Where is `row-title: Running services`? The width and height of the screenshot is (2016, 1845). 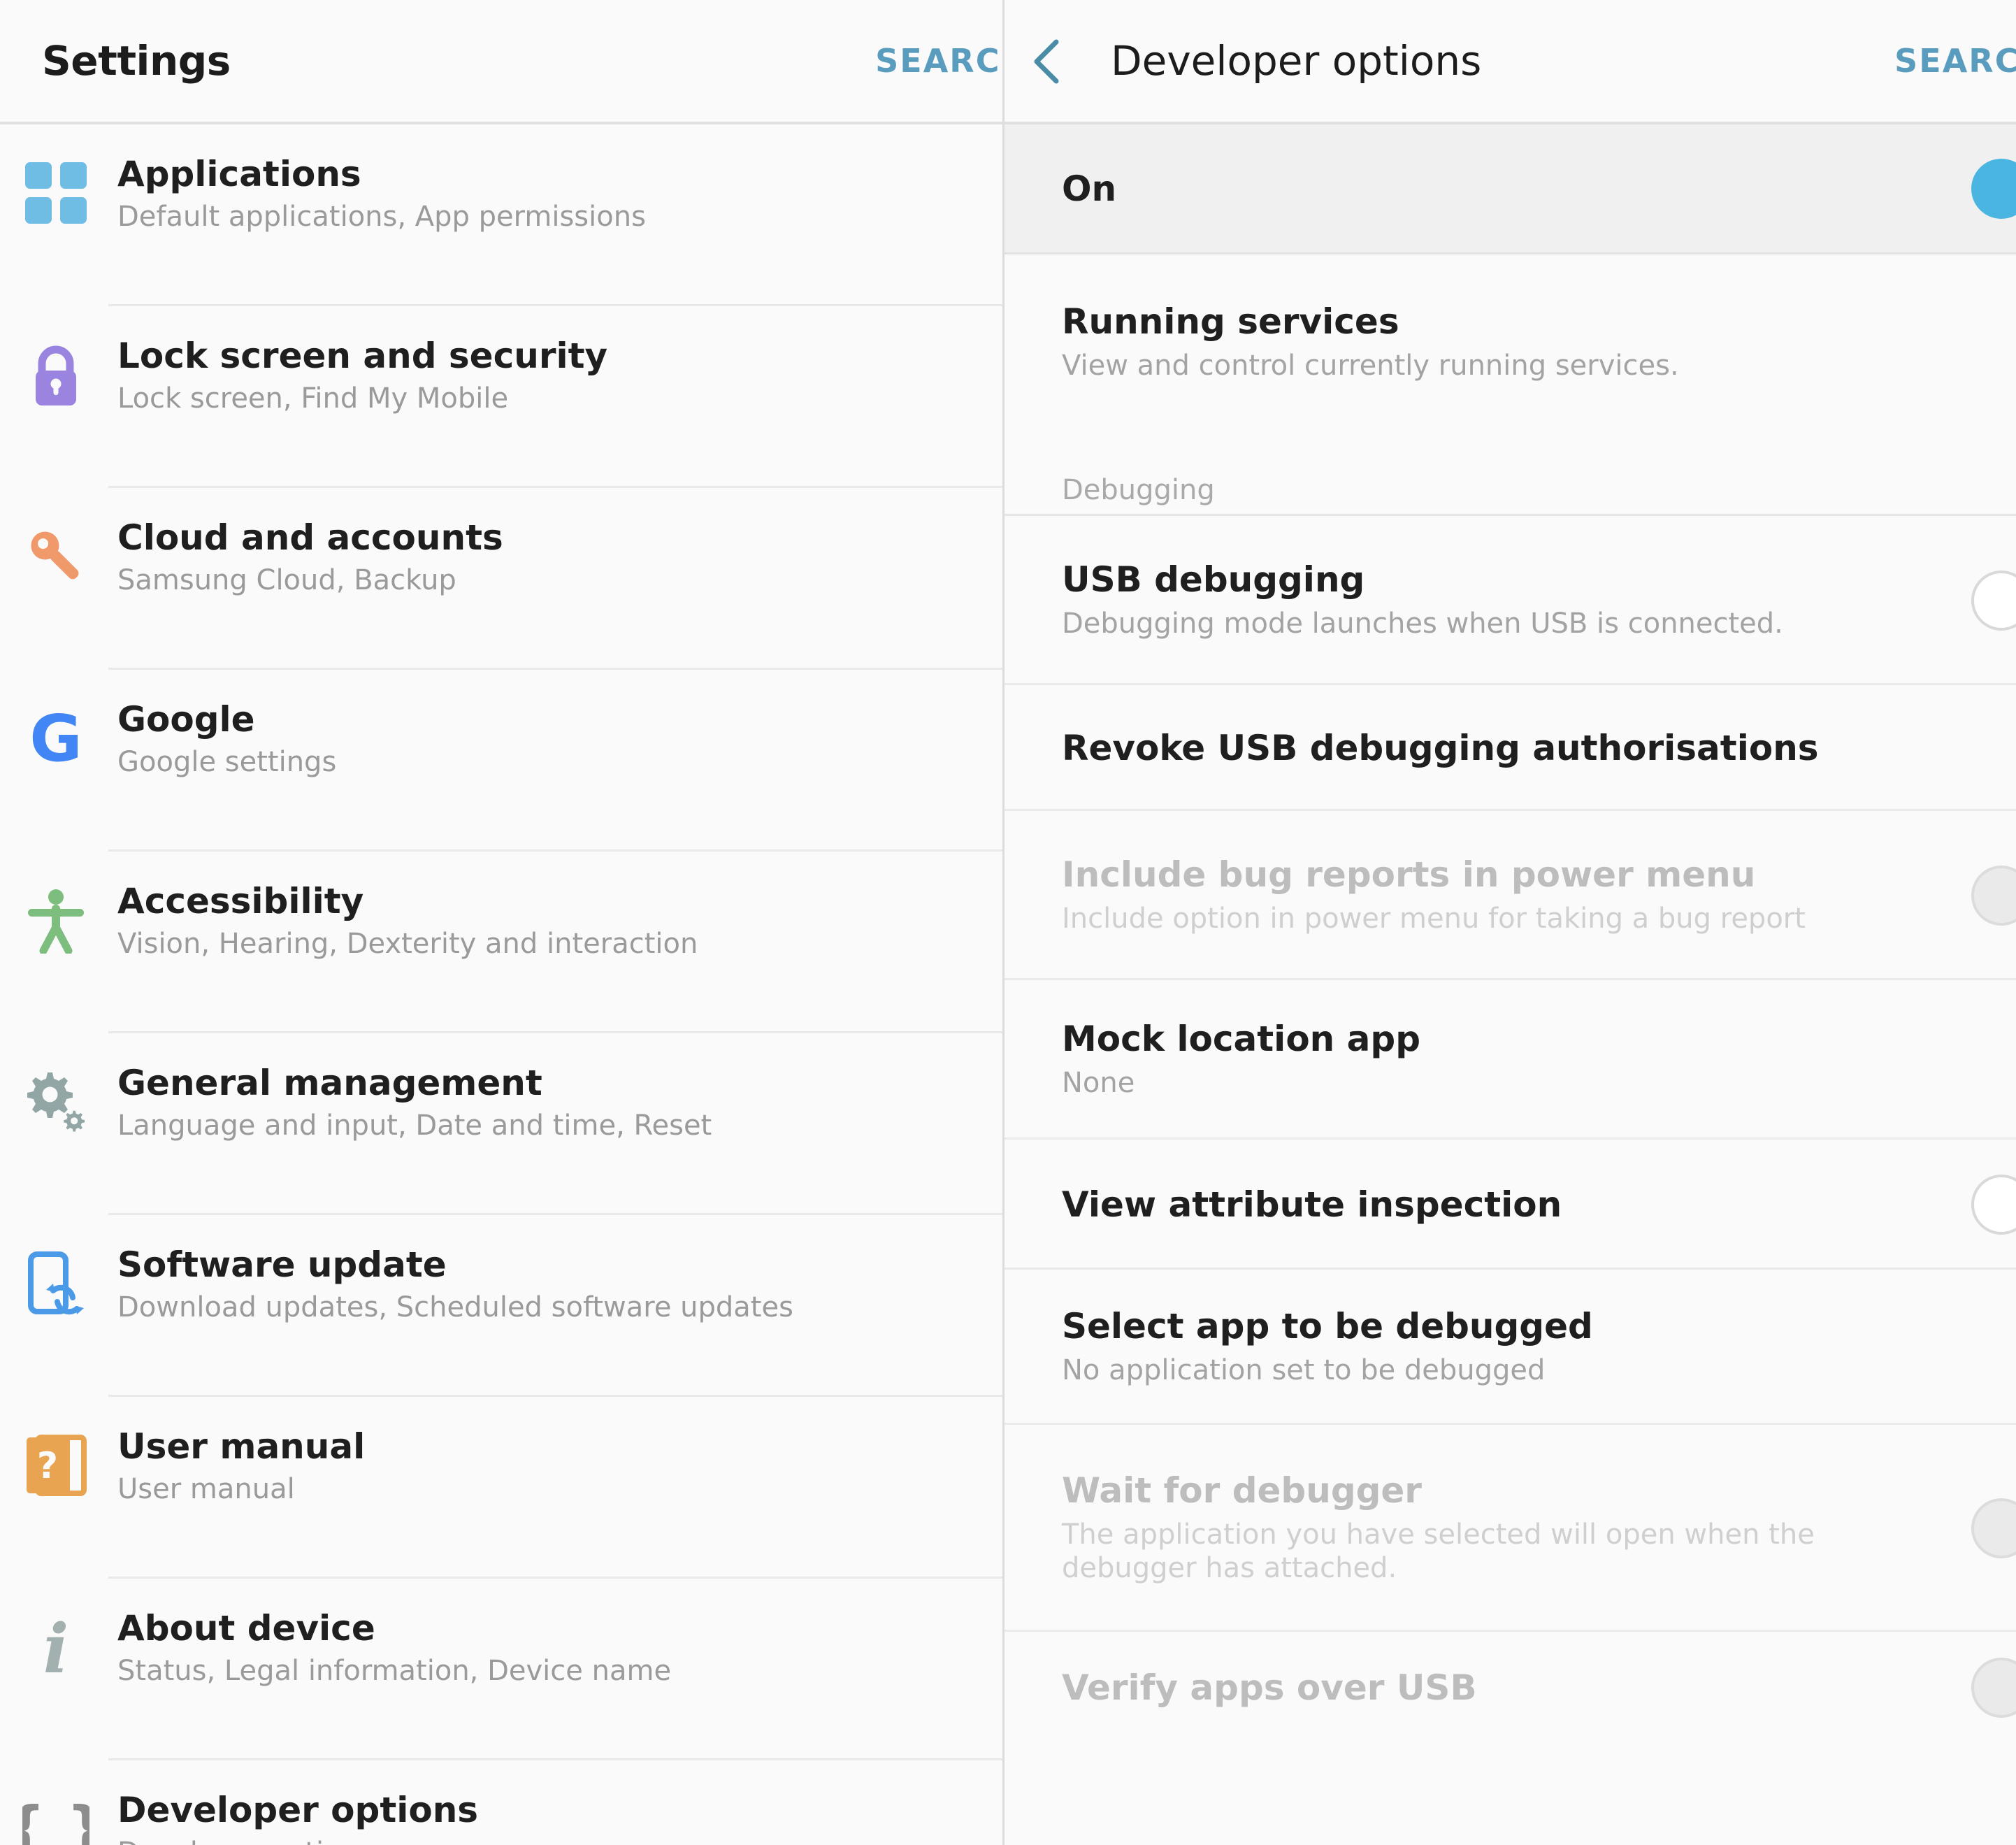 row-title: Running services is located at coordinates (1230, 321).